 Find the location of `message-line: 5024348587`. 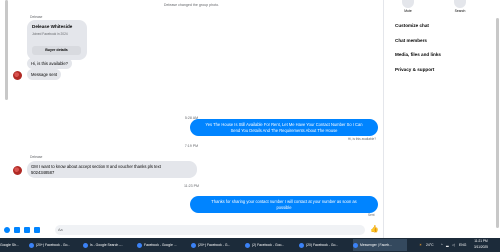

message-line: 5024348587 is located at coordinates (43, 172).